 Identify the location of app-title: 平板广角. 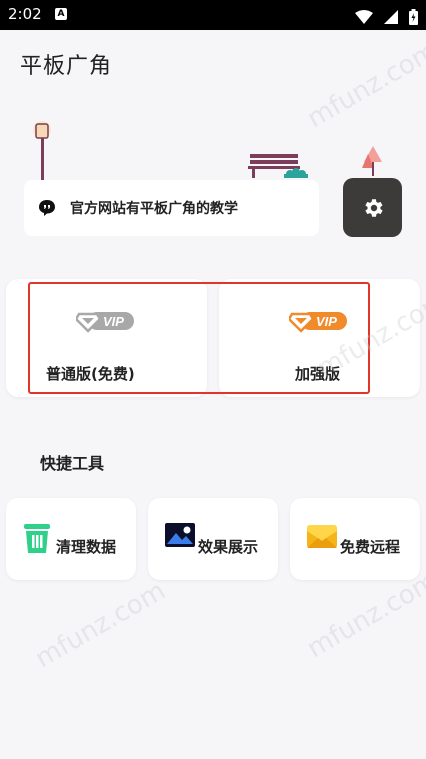
(66, 66).